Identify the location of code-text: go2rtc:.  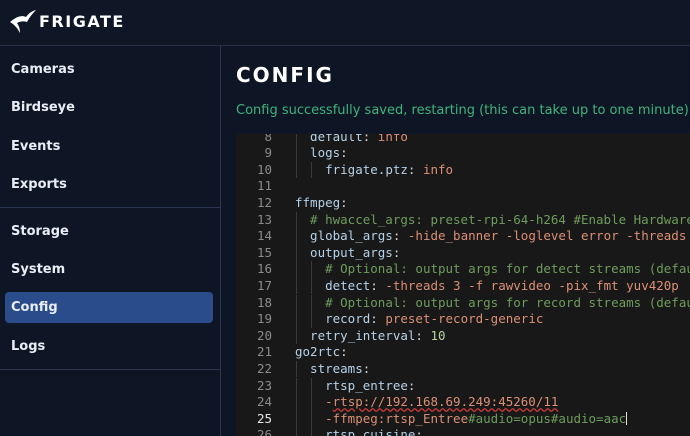
(321, 352).